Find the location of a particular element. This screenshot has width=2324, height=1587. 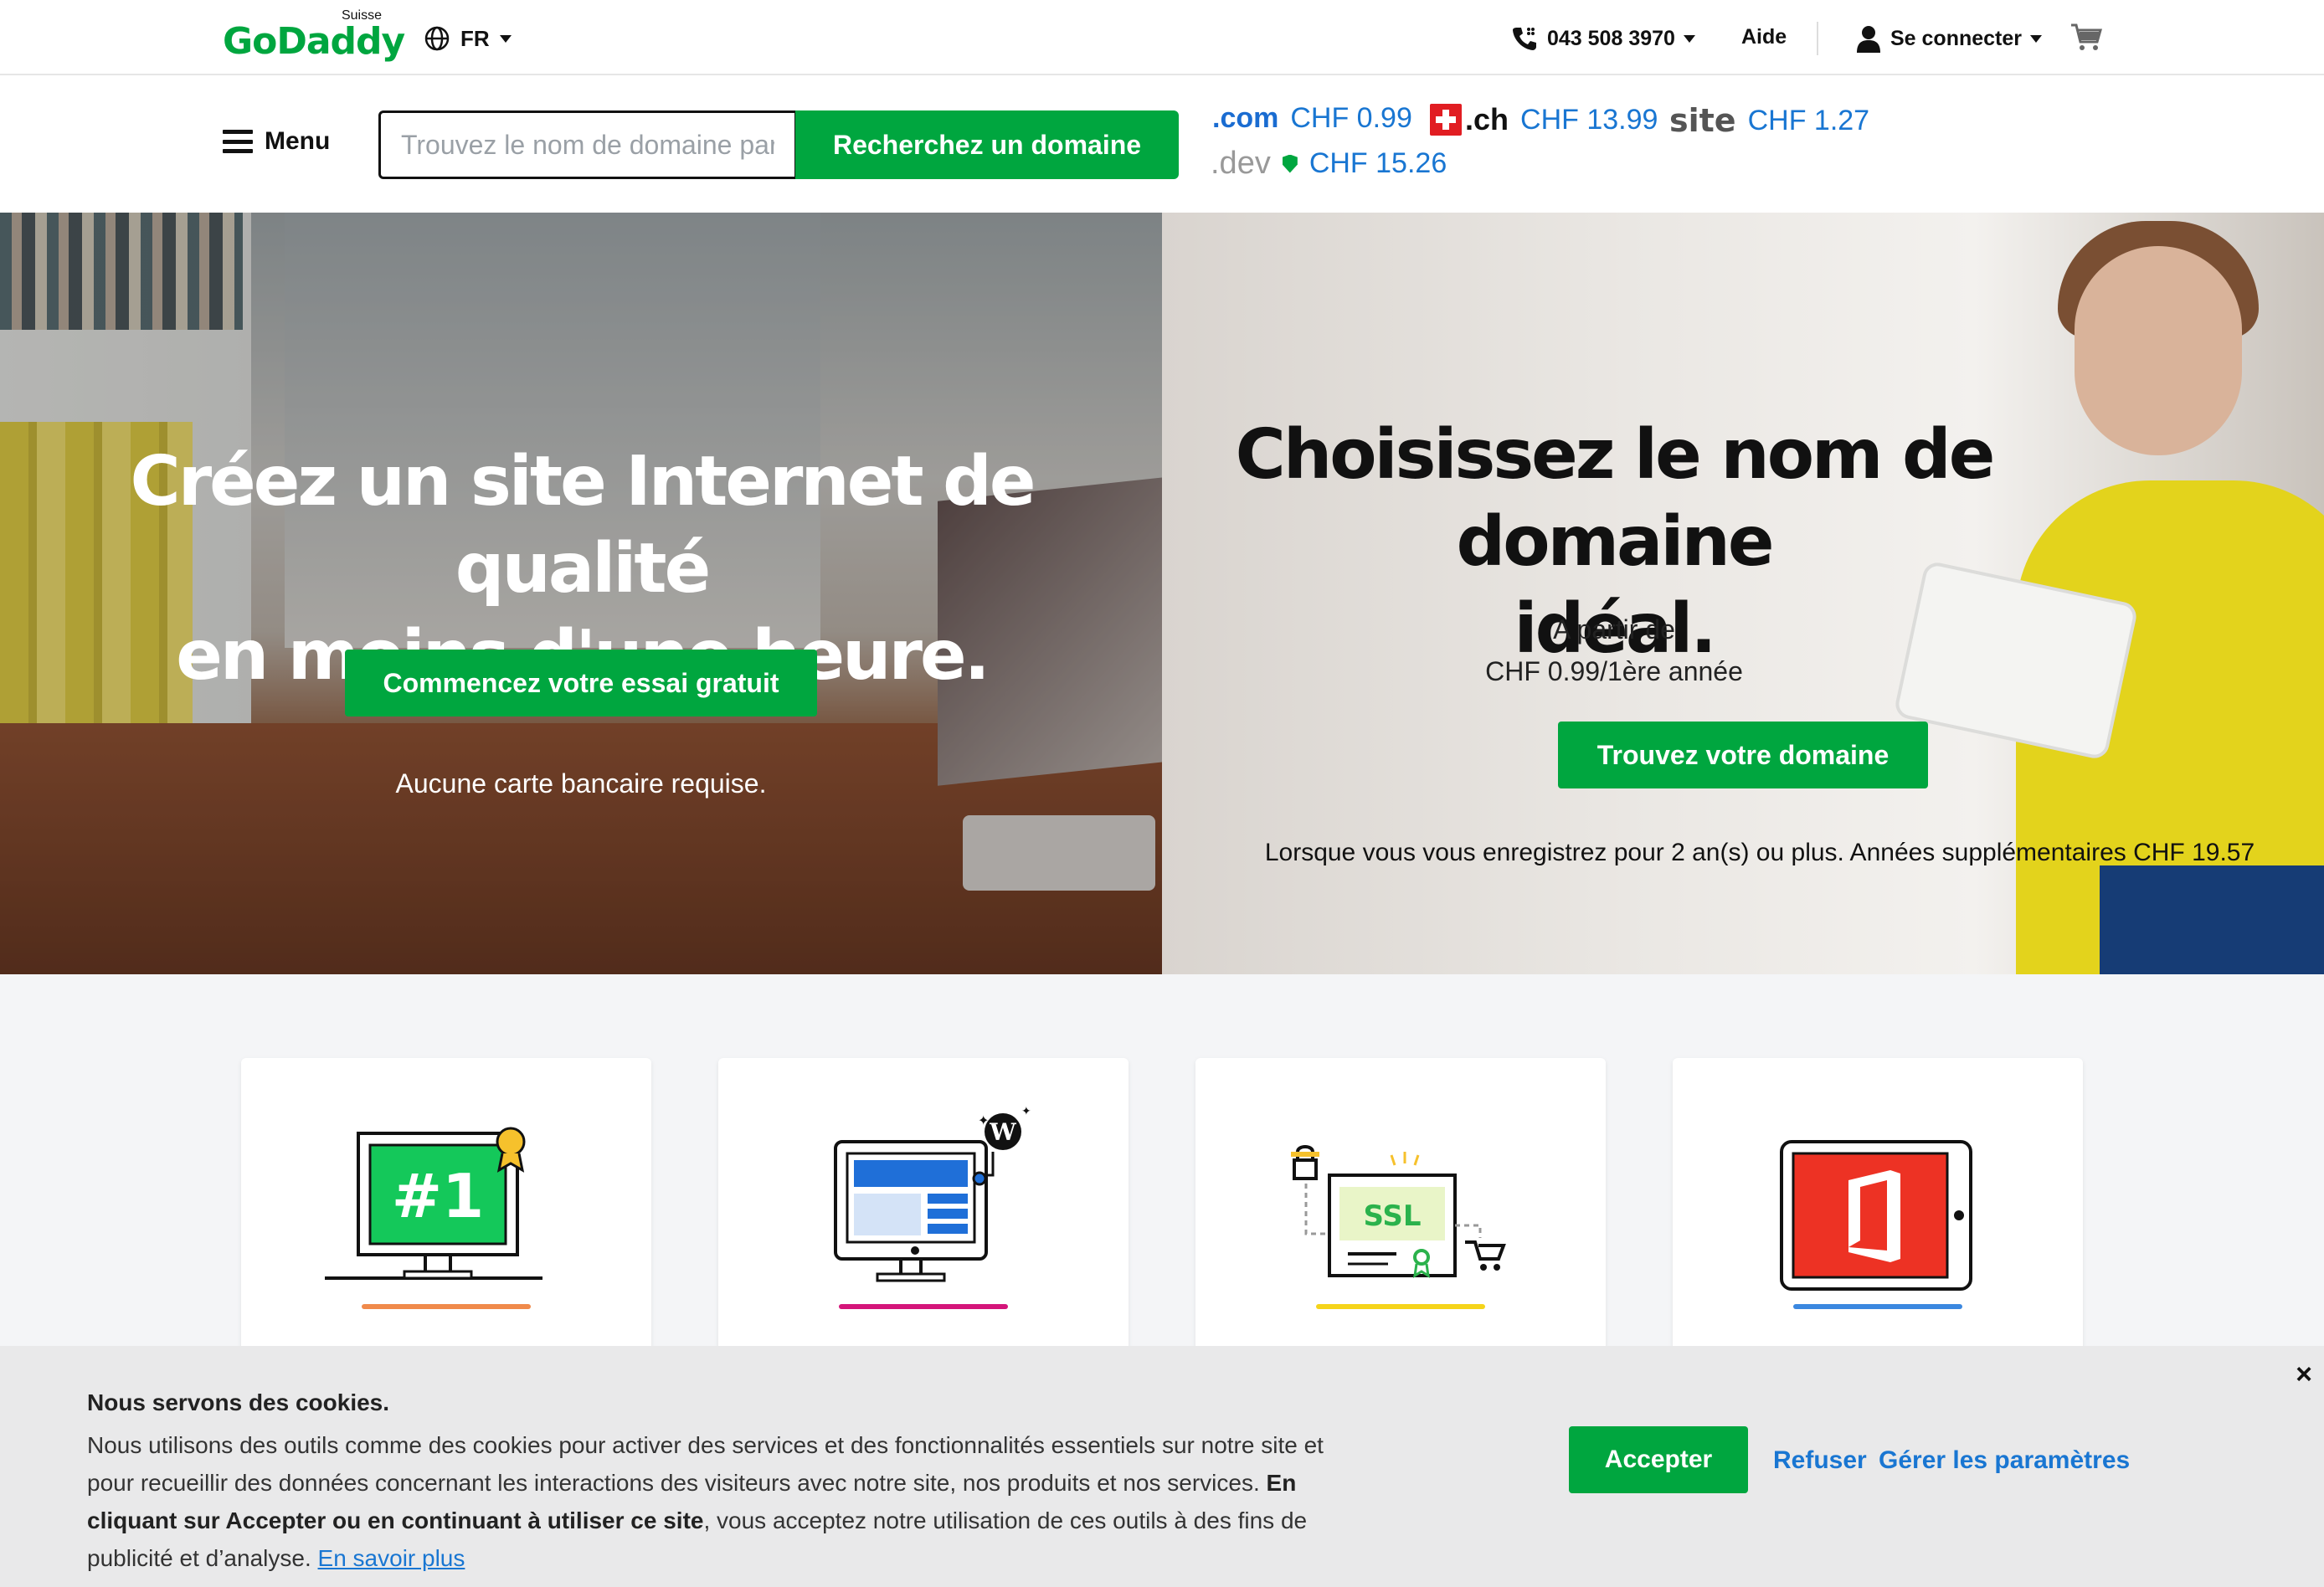

ssl-label: SSL is located at coordinates (1392, 1216).